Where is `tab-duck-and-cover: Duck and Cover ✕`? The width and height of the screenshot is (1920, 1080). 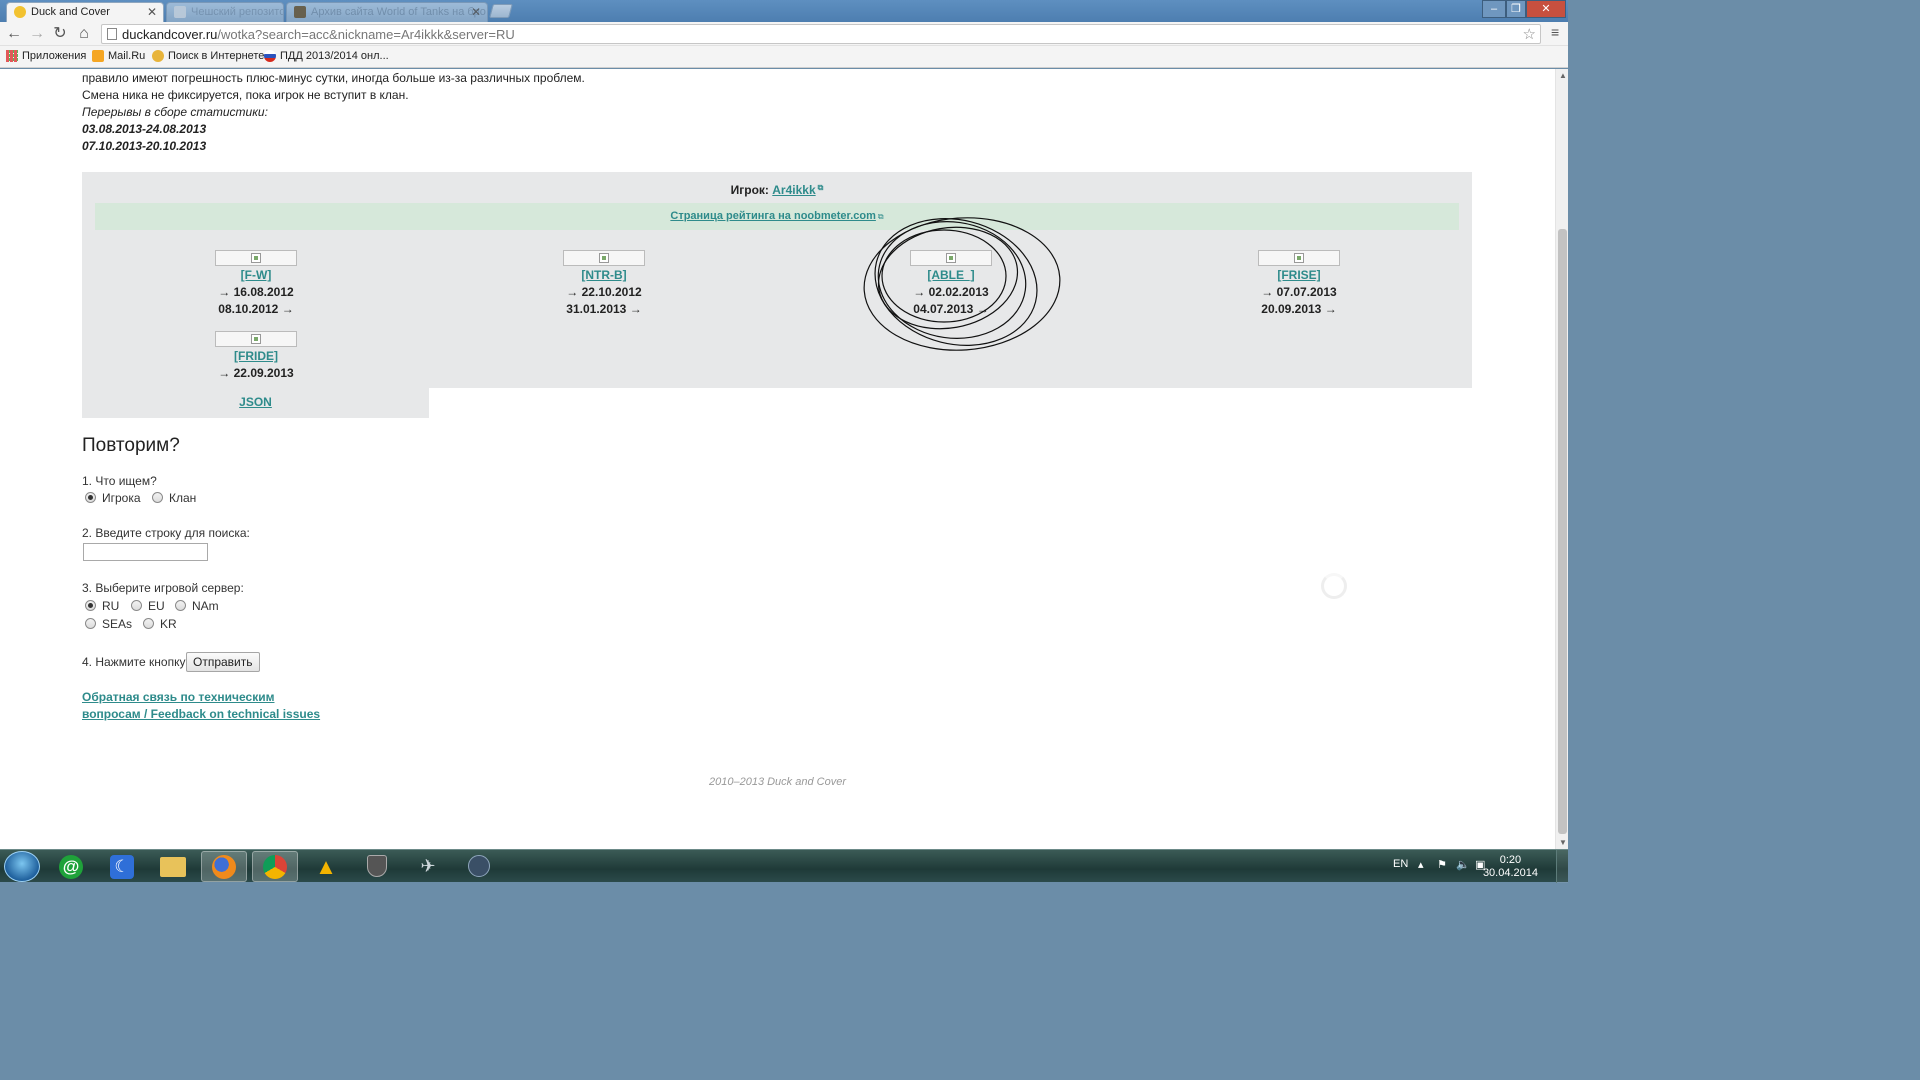
tab-duck-and-cover: Duck and Cover ✕ is located at coordinates (85, 12).